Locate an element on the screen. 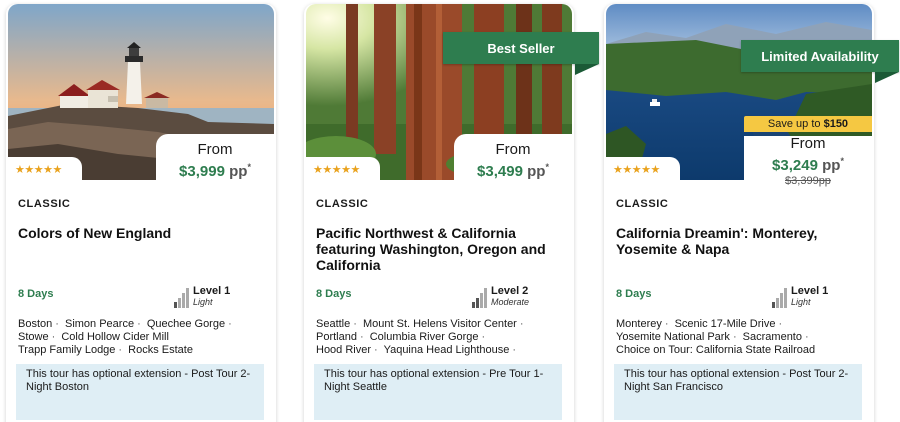 The height and width of the screenshot is (422, 900). stop: Cold Hollow Cider Mill is located at coordinates (115, 337).